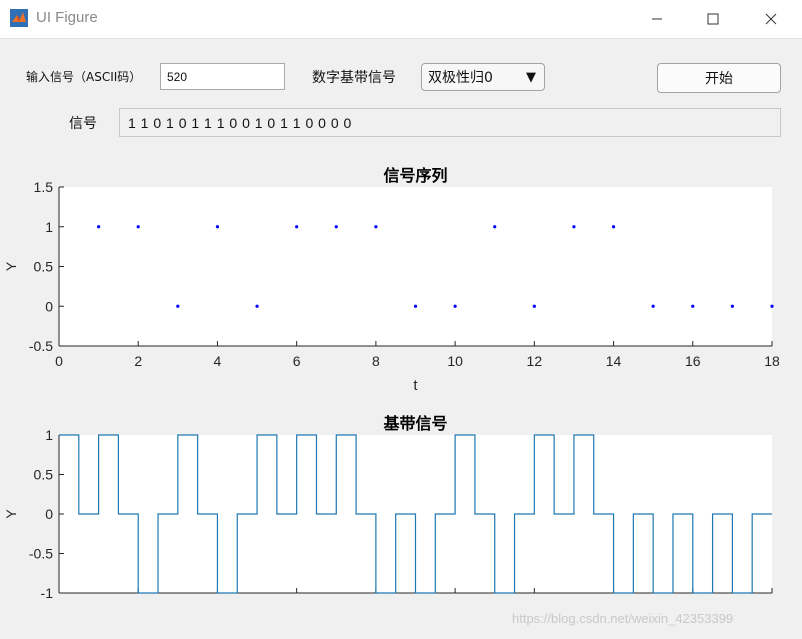 The height and width of the screenshot is (639, 802). I want to click on chart-title: 信号序列, so click(415, 175).